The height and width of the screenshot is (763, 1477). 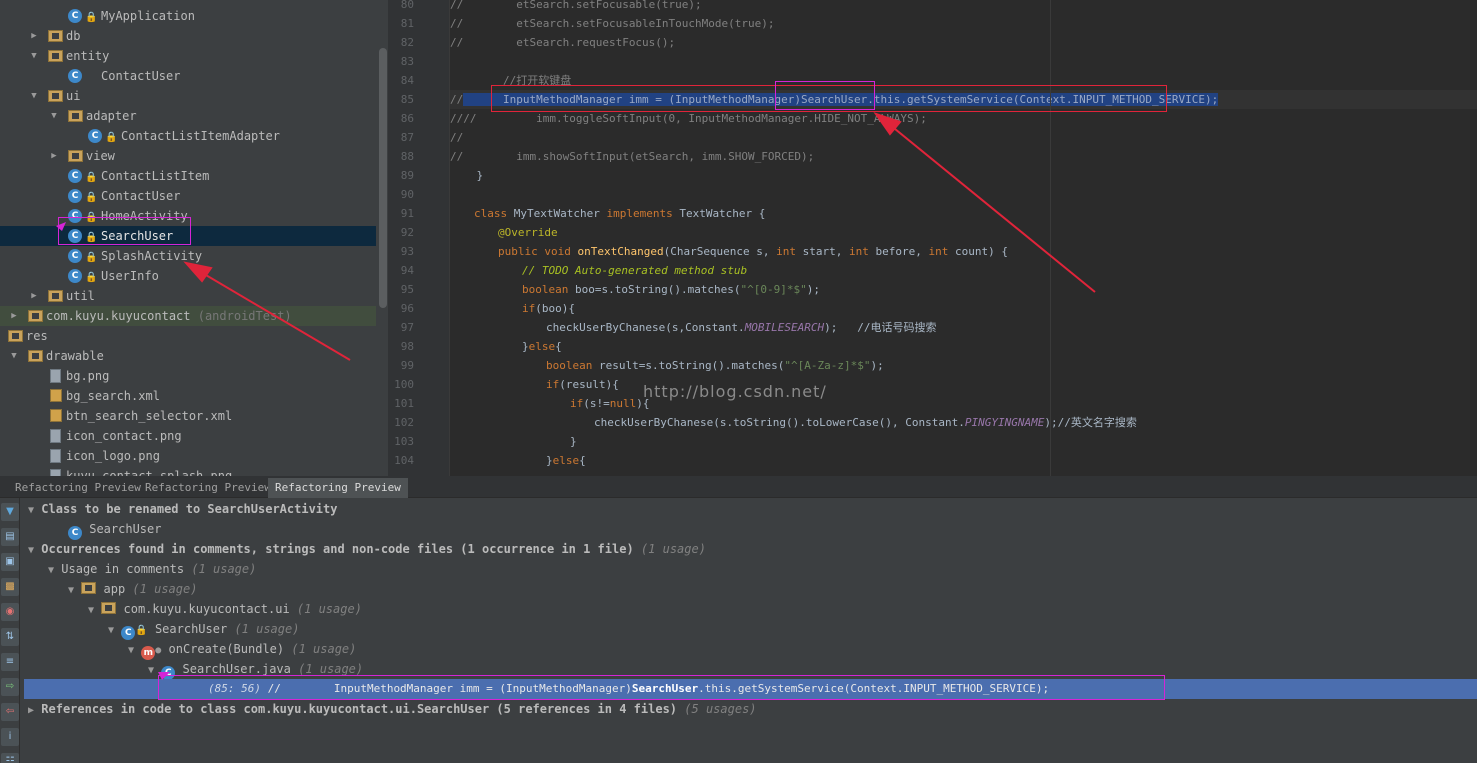 What do you see at coordinates (88, 56) in the screenshot?
I see `tree-item-label: entity` at bounding box center [88, 56].